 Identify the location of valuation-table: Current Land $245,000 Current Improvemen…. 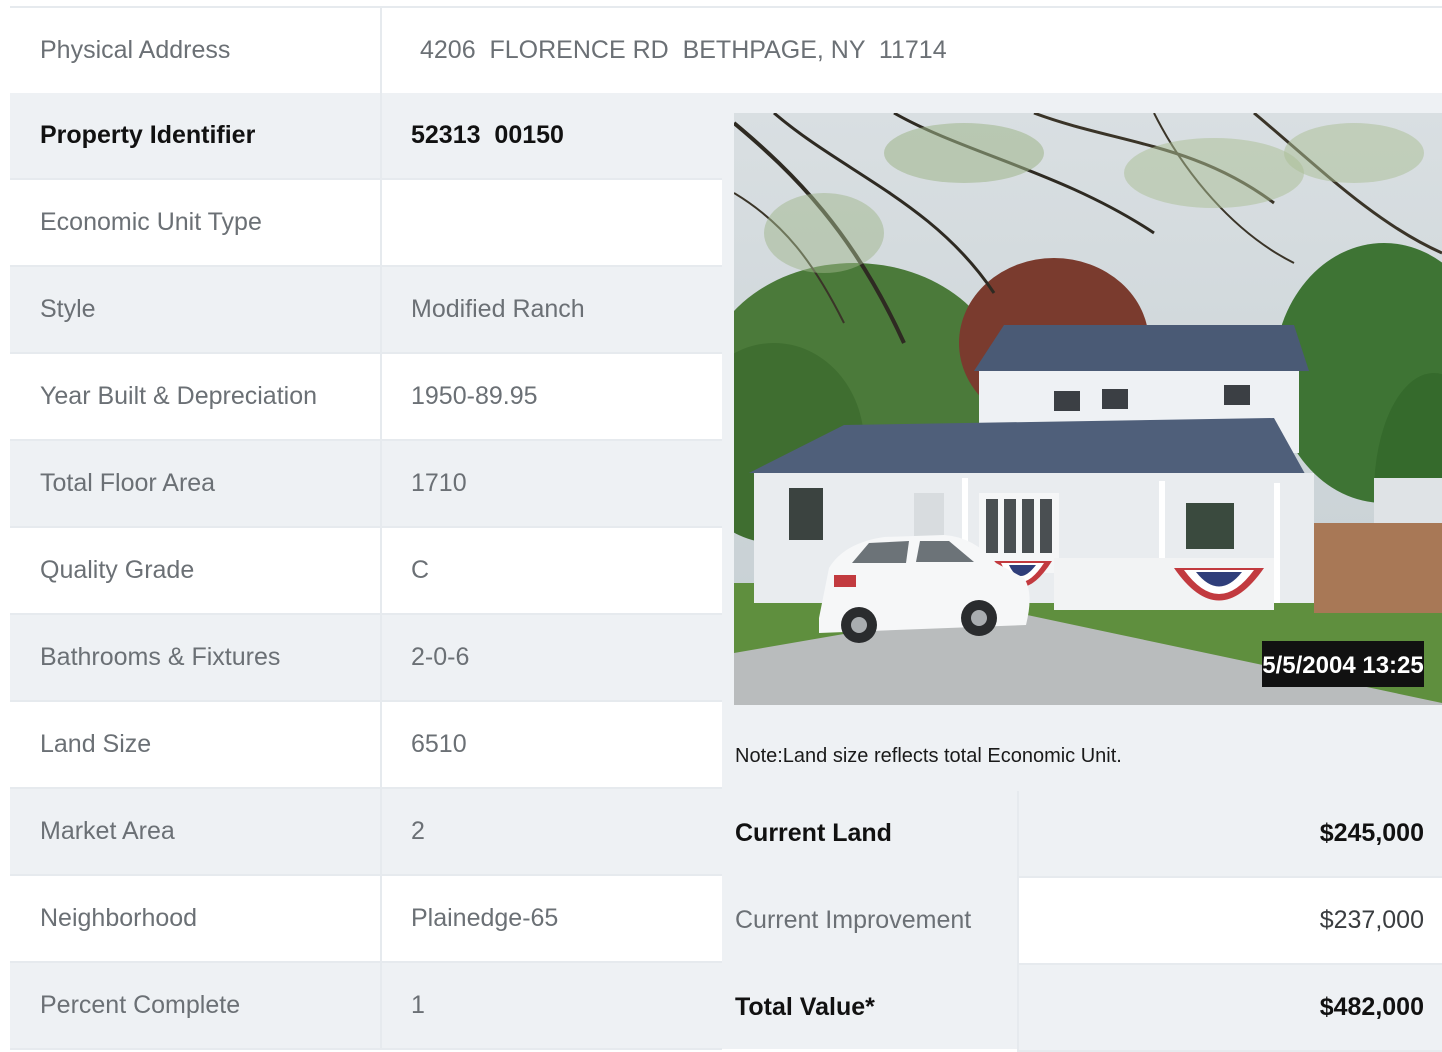
(1082, 921).